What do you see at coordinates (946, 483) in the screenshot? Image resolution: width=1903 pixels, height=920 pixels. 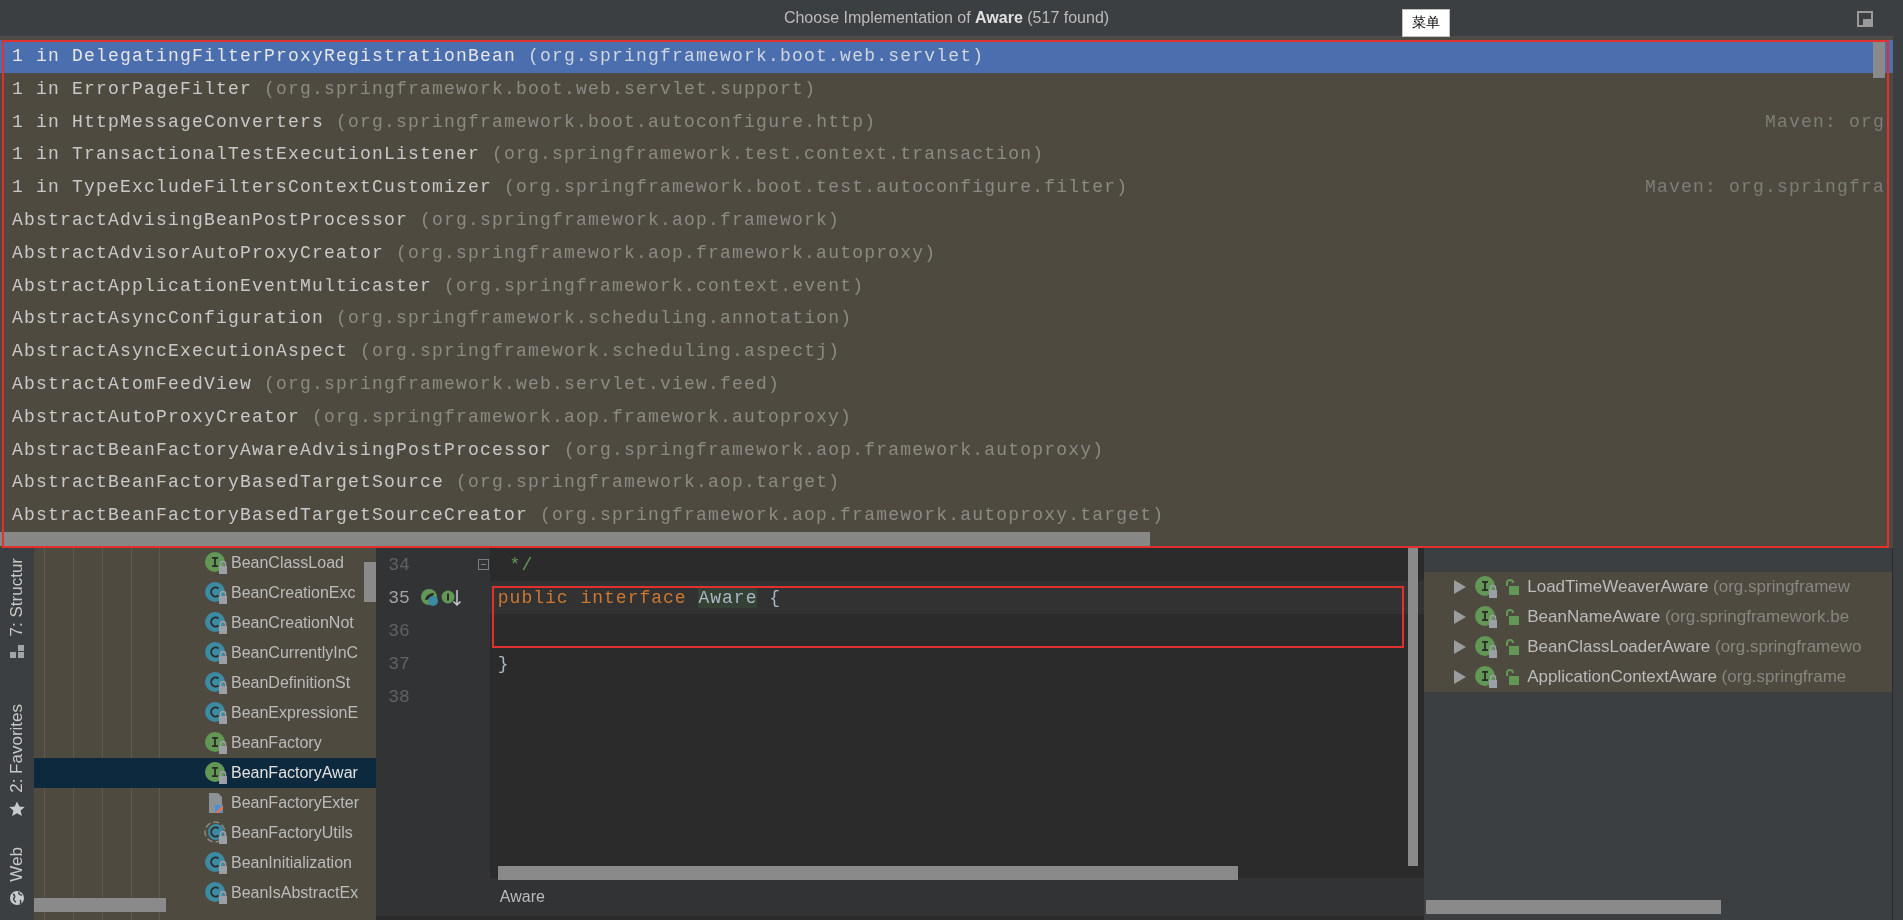 I see `list-item: AbstractBeanFactoryBasedTargetSource (org.springframework.aop.target)` at bounding box center [946, 483].